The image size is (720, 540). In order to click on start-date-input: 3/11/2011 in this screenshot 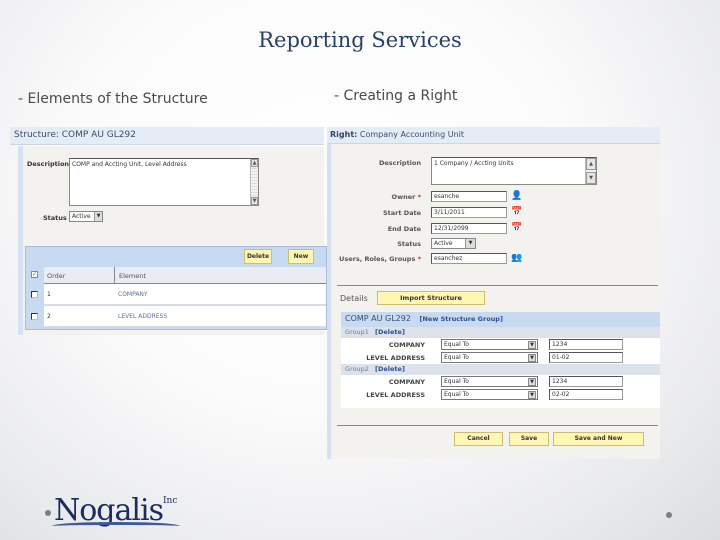, I will do `click(469, 212)`.